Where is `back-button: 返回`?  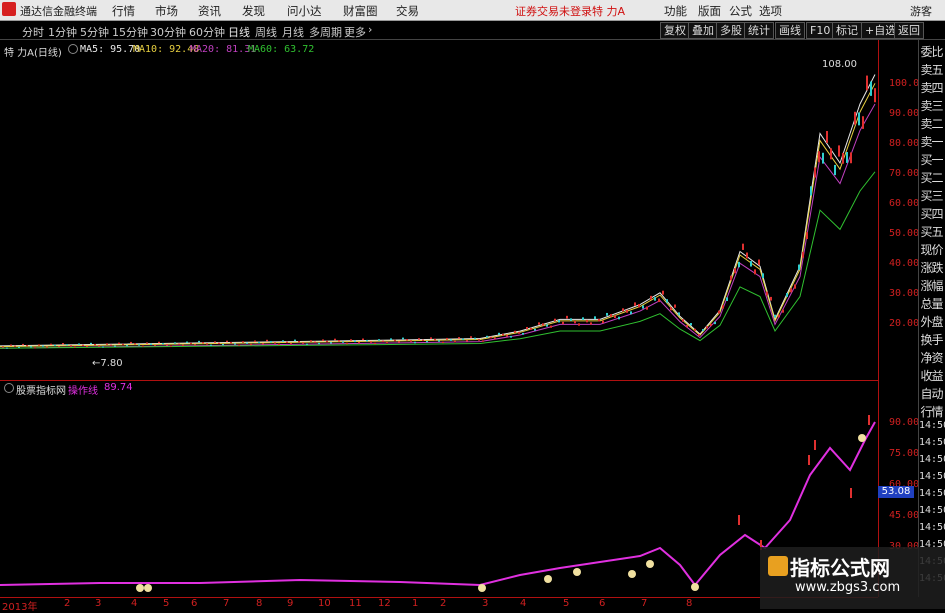
back-button: 返回 is located at coordinates (909, 30).